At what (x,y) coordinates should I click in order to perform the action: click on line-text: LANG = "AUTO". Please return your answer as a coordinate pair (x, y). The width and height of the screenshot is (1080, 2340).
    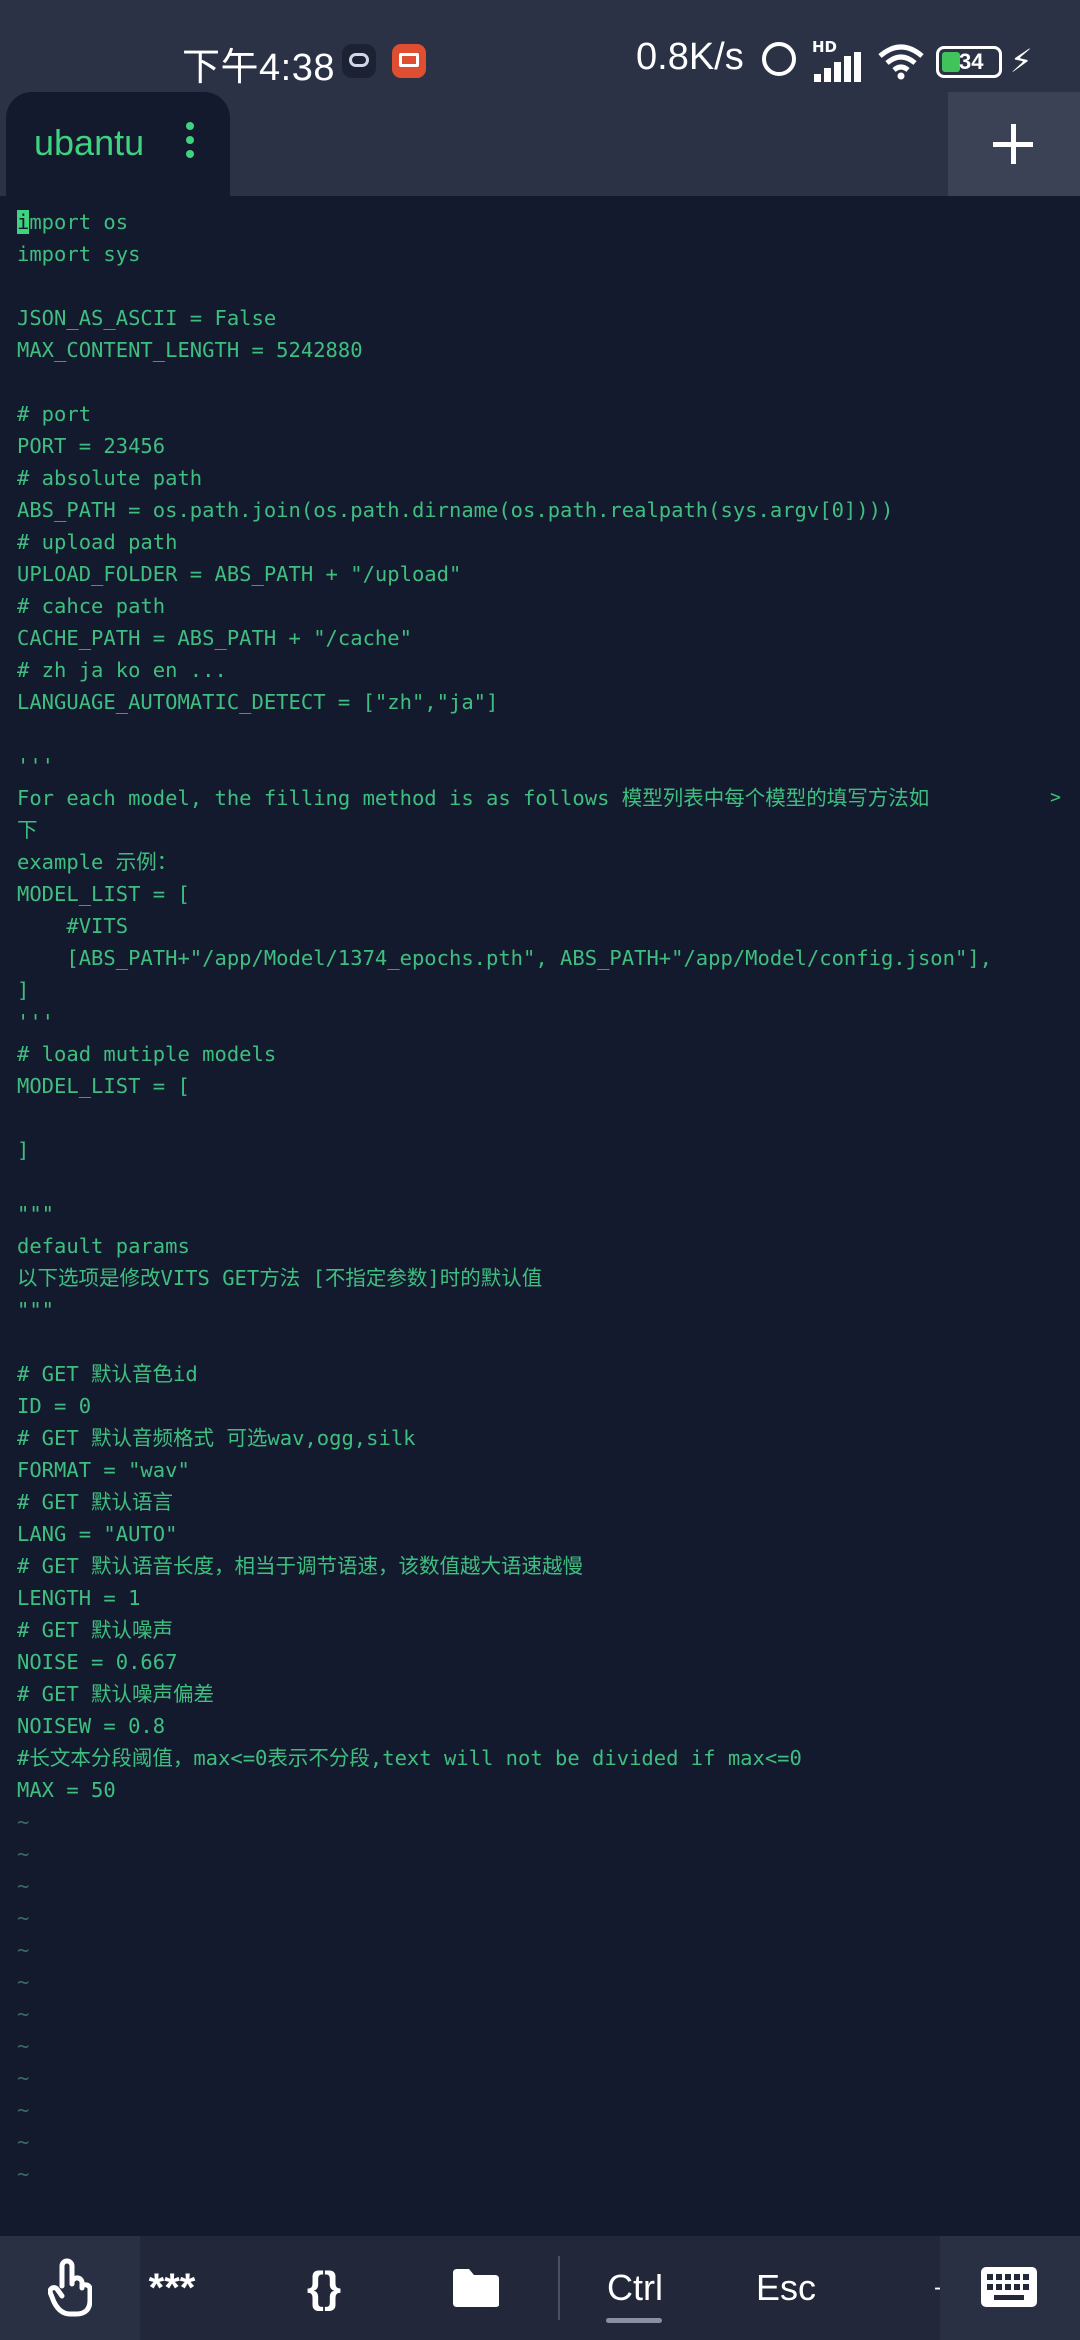
    Looking at the image, I should click on (97, 1534).